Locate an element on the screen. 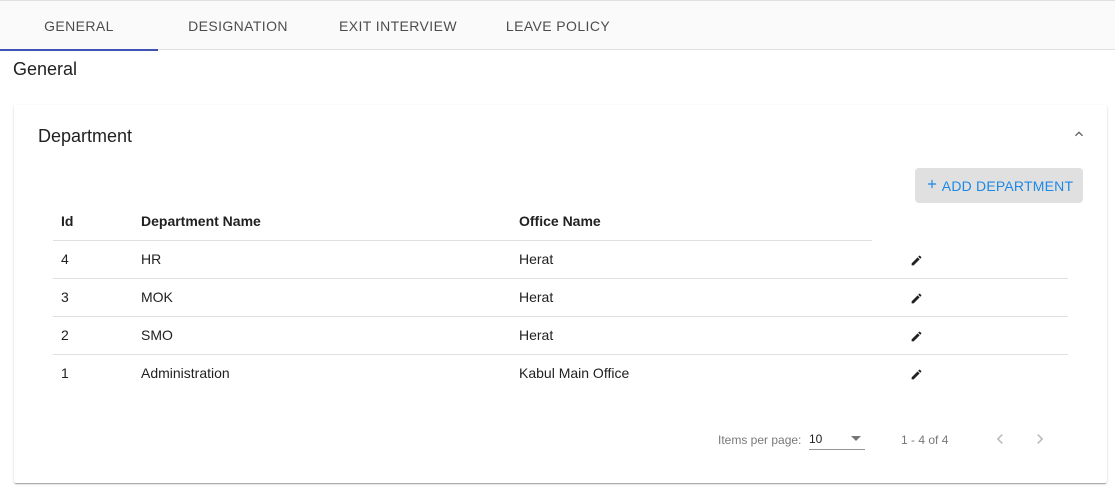 This screenshot has width=1115, height=487. page-size-select: 10 is located at coordinates (837, 438).